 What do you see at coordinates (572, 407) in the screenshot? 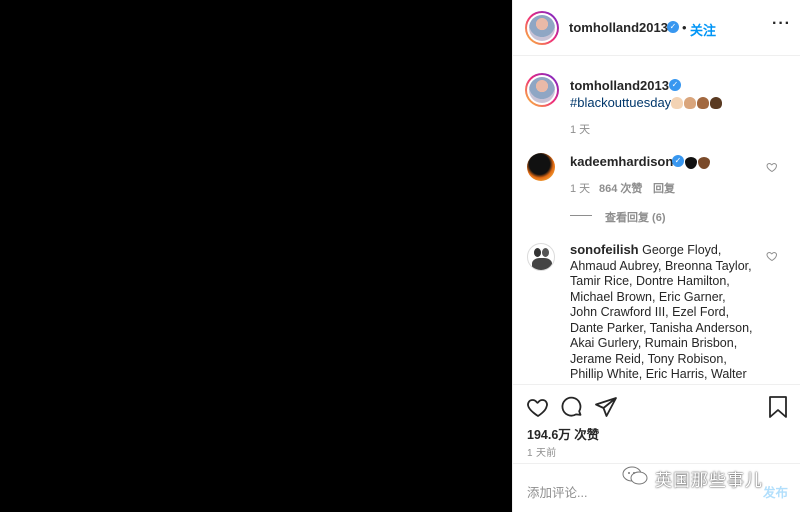
I see `comment-icon` at bounding box center [572, 407].